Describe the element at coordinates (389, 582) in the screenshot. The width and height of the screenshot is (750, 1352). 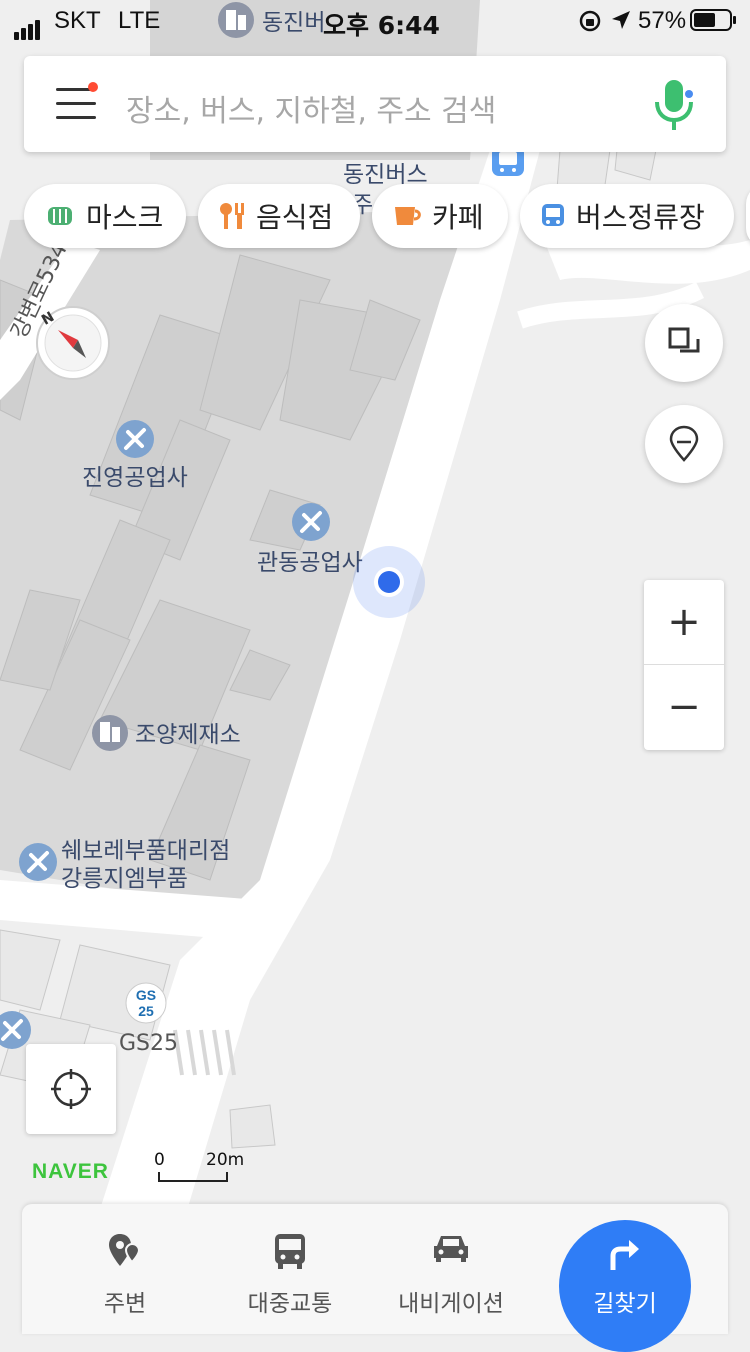
I see `current-location-dot` at that location.